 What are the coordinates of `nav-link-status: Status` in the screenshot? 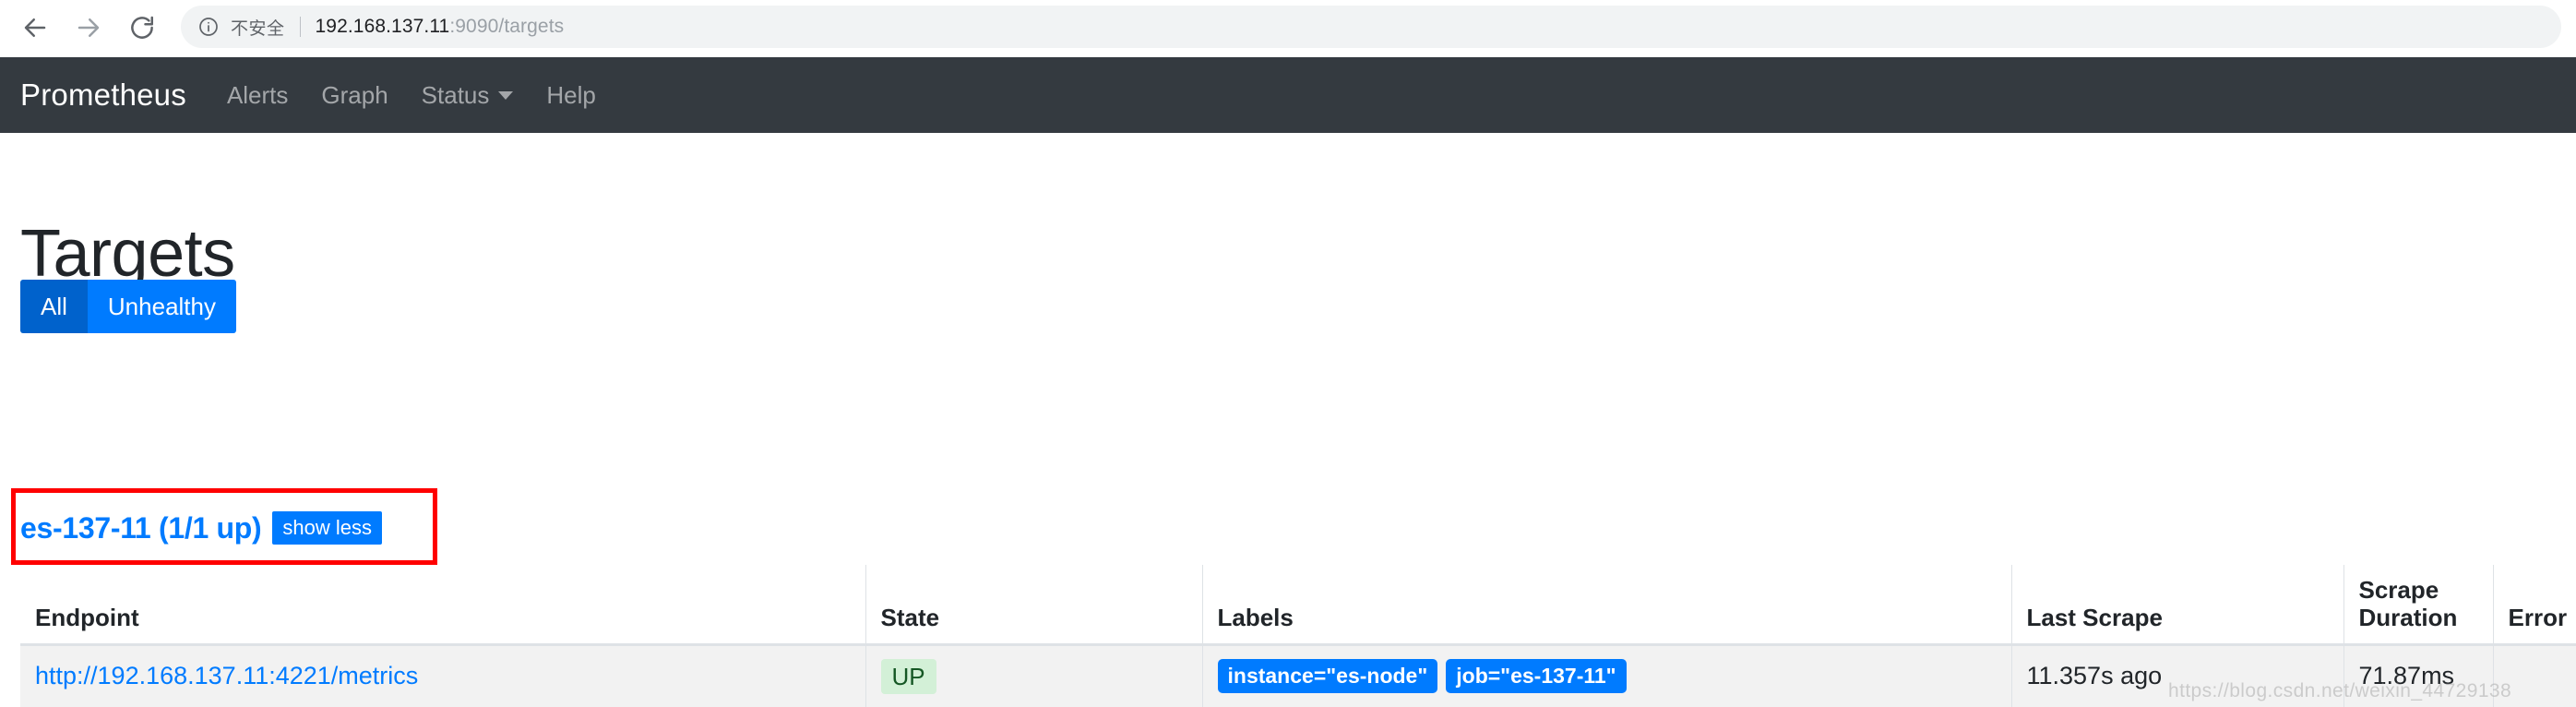 It's located at (468, 96).